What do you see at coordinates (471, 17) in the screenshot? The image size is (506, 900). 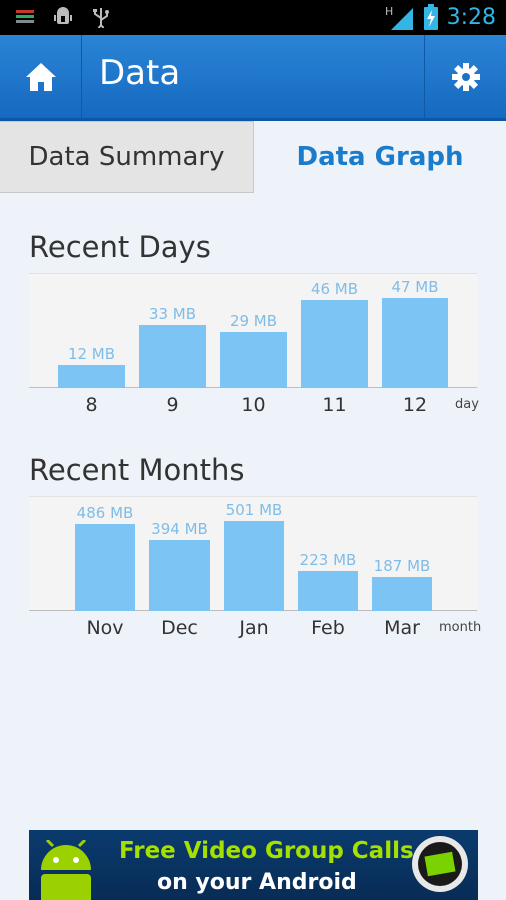 I see `clock: 3:28` at bounding box center [471, 17].